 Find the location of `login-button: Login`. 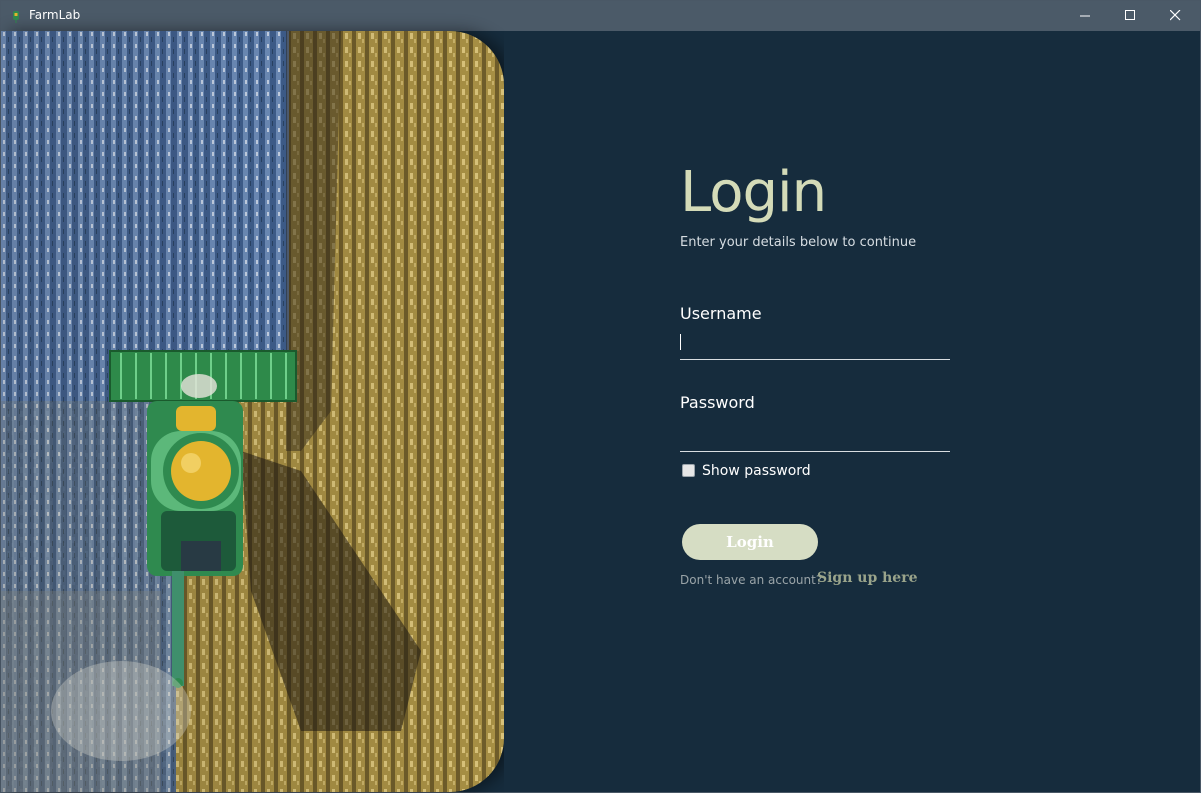

login-button: Login is located at coordinates (750, 542).